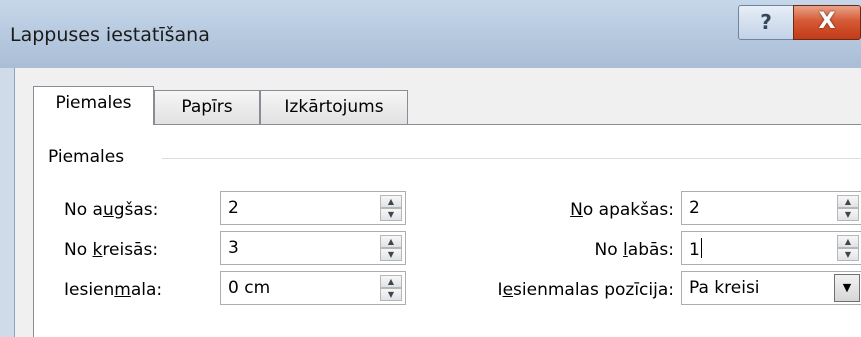 The image size is (861, 337). I want to click on left-margin-value: 3, so click(233, 248).